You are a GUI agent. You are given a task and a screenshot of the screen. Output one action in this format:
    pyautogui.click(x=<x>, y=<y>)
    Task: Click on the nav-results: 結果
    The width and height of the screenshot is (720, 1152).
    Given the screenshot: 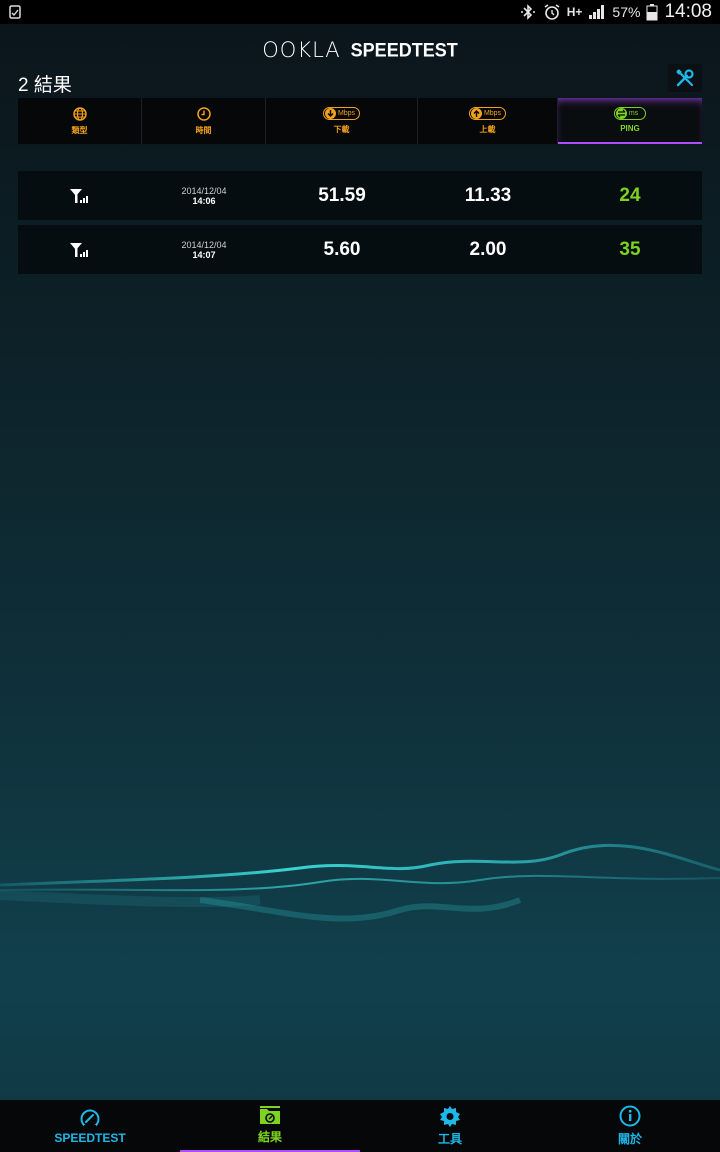 What is the action you would take?
    pyautogui.click(x=270, y=1126)
    